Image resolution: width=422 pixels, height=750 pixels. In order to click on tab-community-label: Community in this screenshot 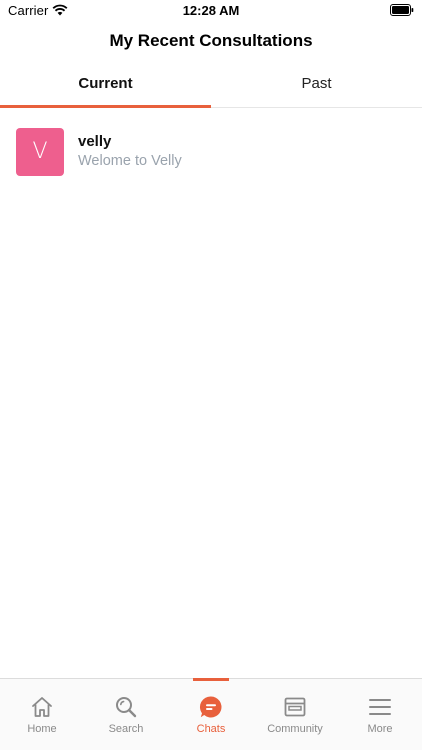, I will do `click(295, 729)`.